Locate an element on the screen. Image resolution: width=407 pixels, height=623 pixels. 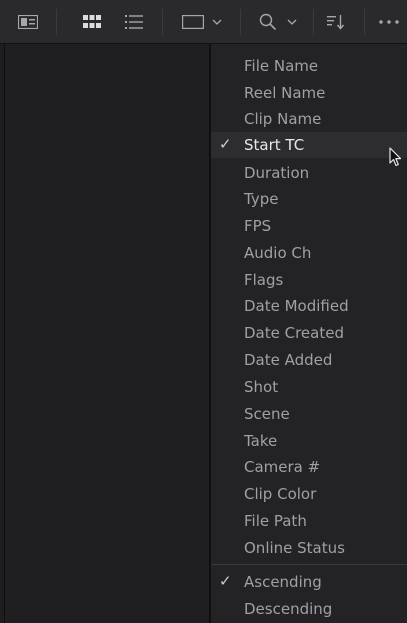
menu-item-label: Reel Name is located at coordinates (285, 93).